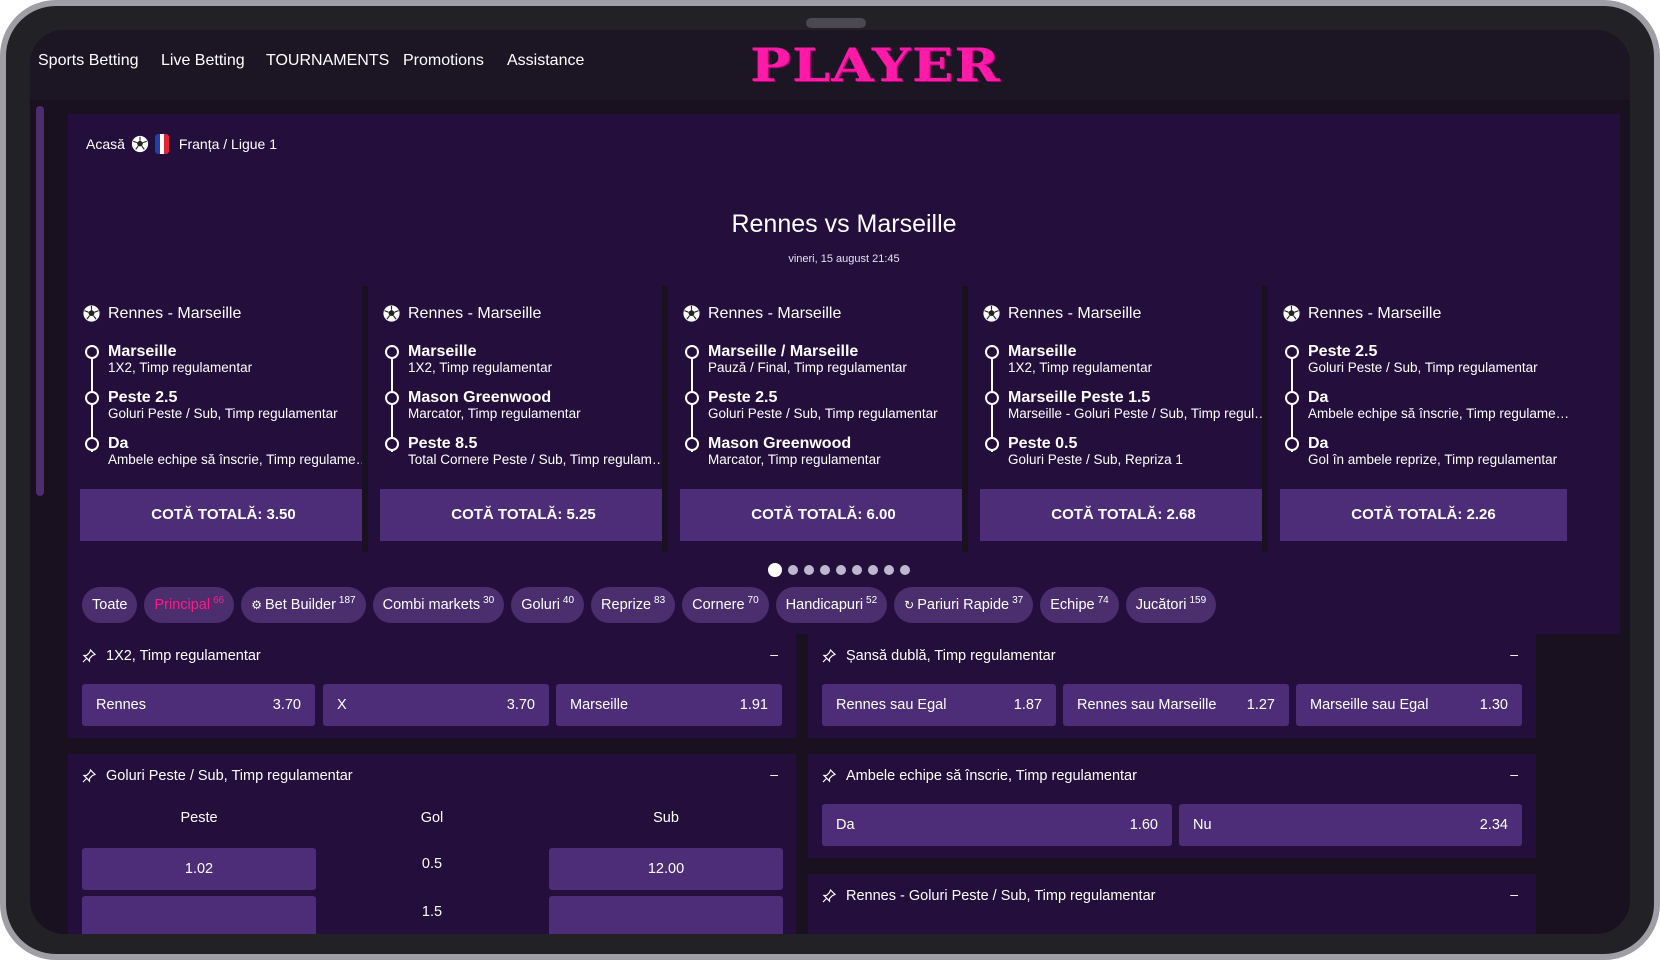 Image resolution: width=1660 pixels, height=960 pixels. Describe the element at coordinates (40, 301) in the screenshot. I see `sidebar-scroll-indicator` at that location.